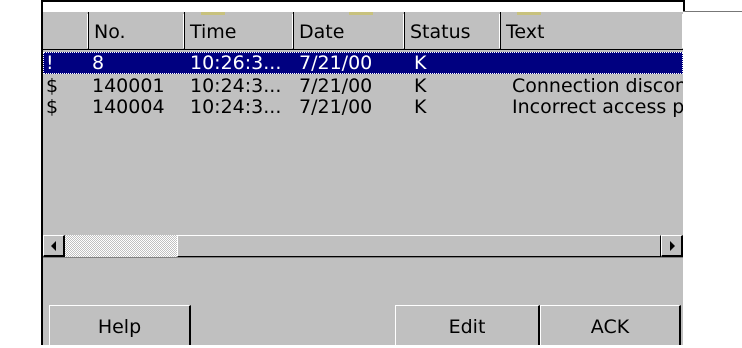 This screenshot has height=348, width=742. Describe the element at coordinates (98, 63) in the screenshot. I see `cell-no: 8` at that location.